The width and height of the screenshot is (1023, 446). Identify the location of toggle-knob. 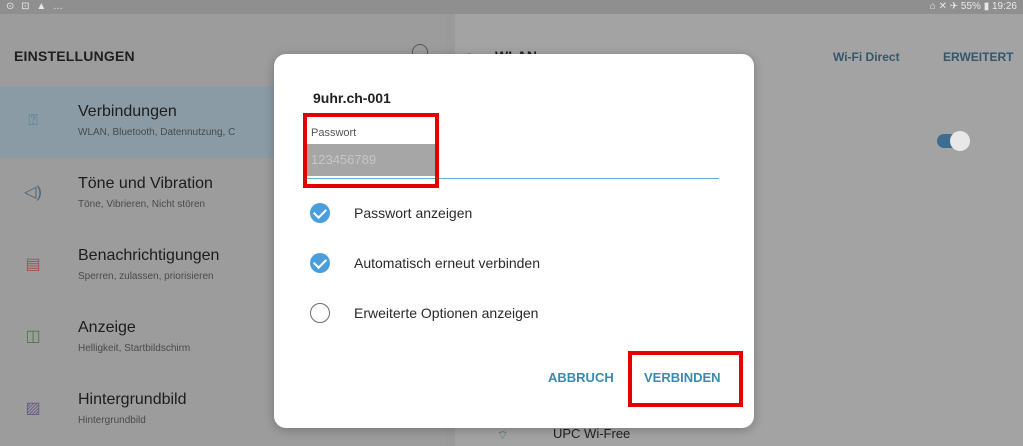
(960, 141).